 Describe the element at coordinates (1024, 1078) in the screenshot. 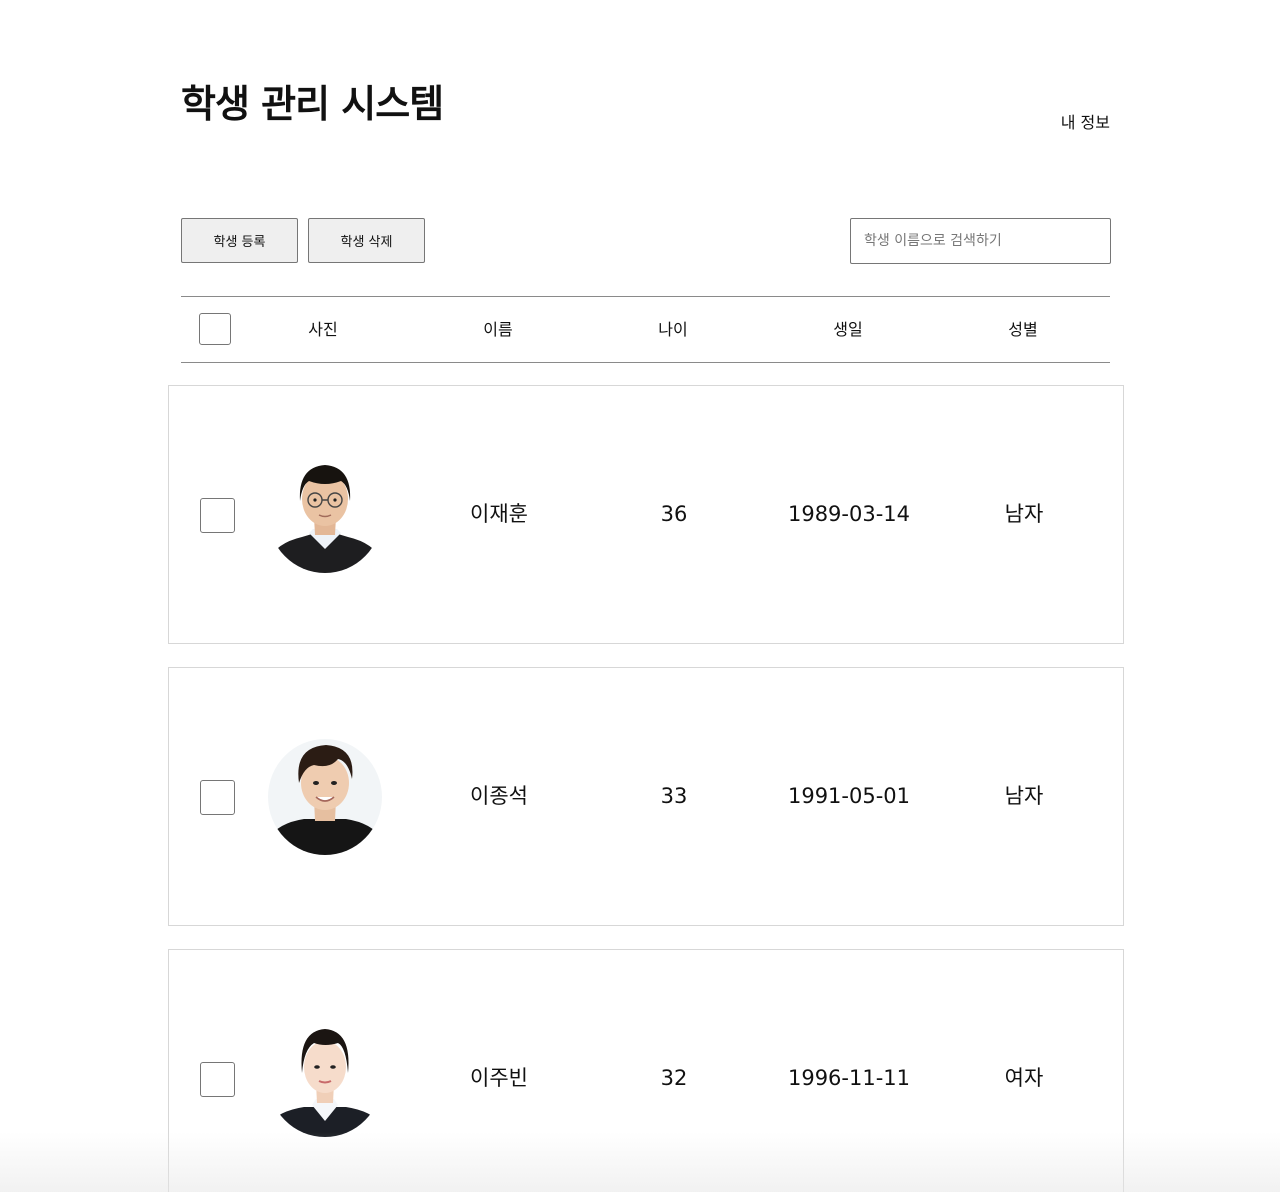

I see `student-gender: 여자` at that location.